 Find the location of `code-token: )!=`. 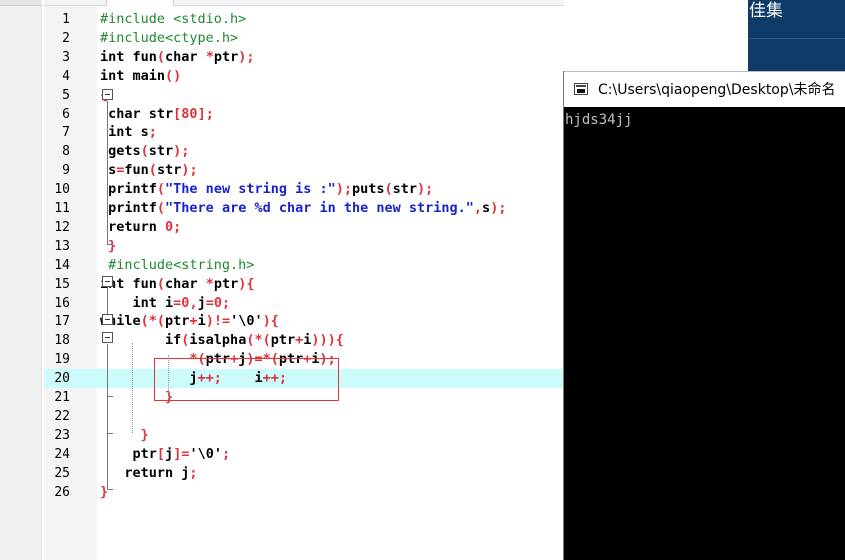

code-token: )!= is located at coordinates (218, 321).